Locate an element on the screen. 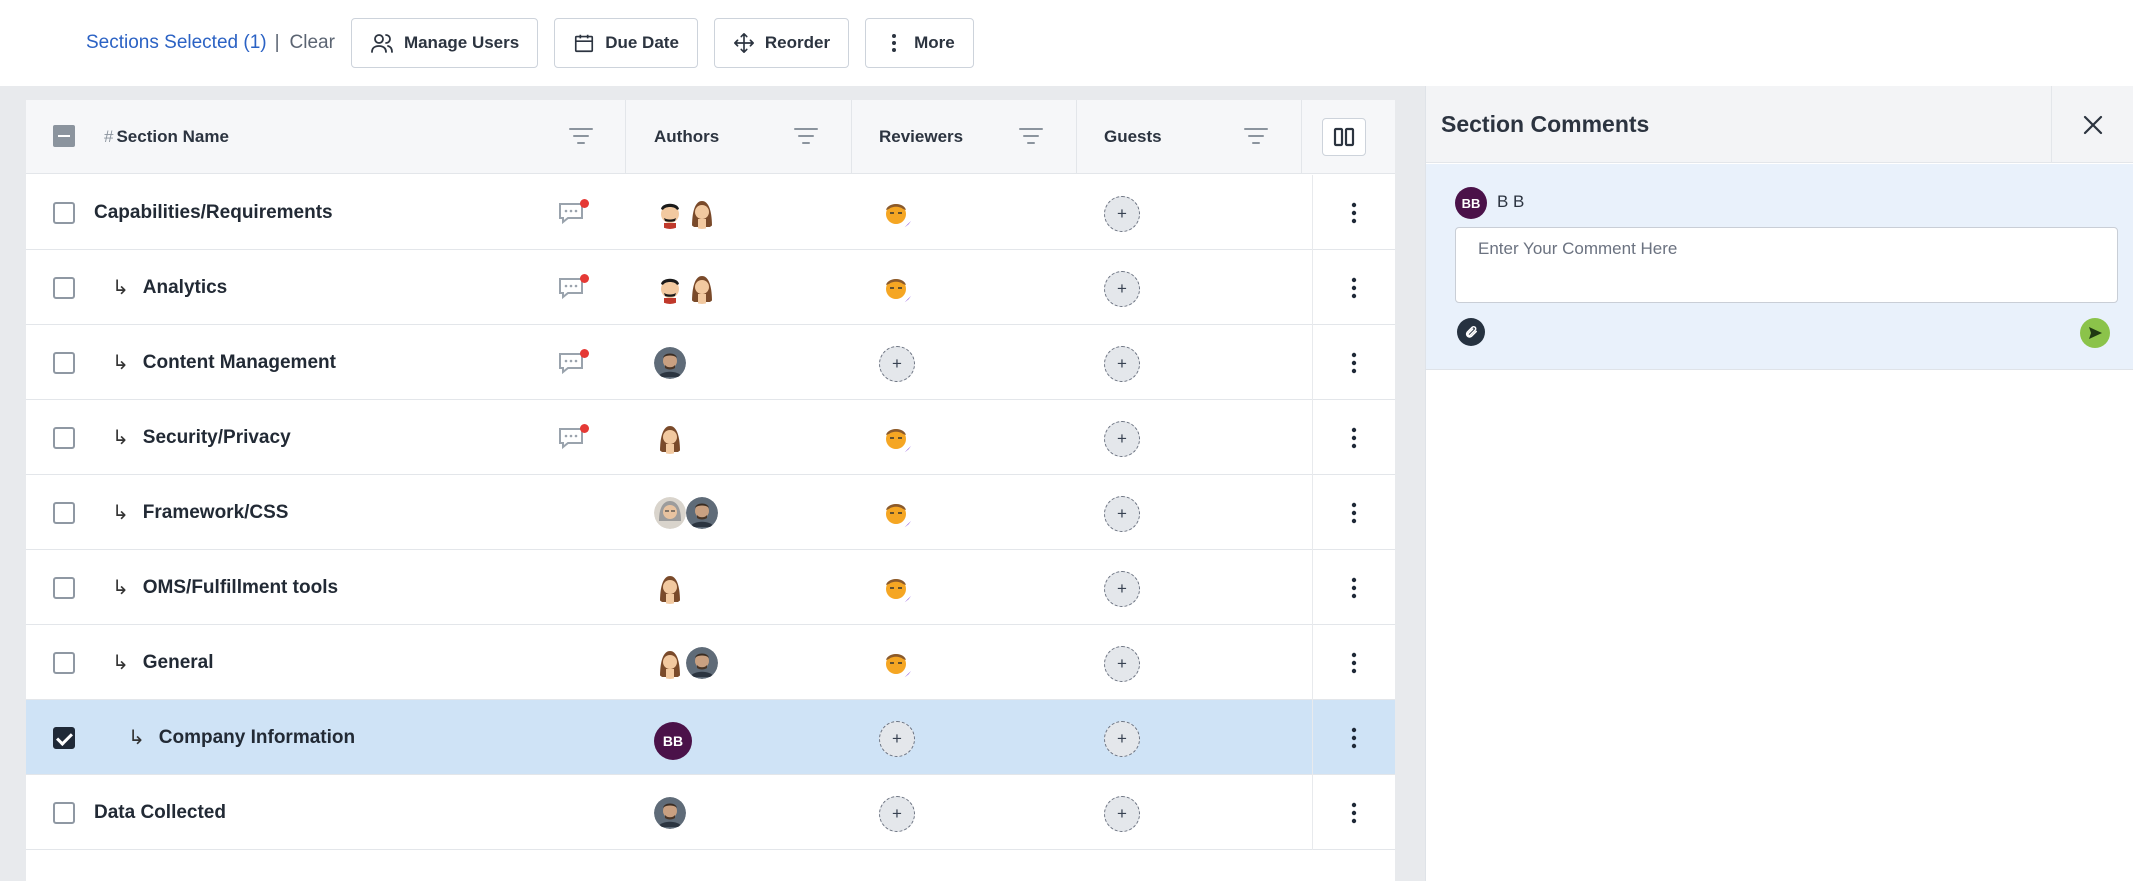  section-name: ↳ Company Information is located at coordinates (241, 737).